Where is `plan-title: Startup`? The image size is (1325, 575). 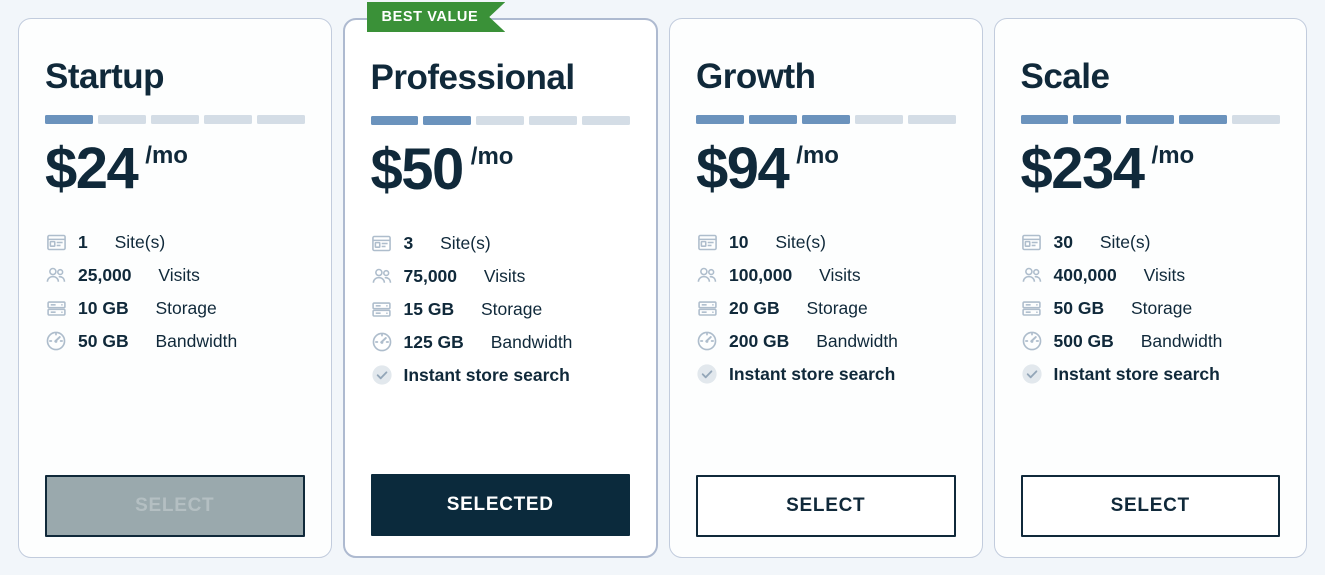
plan-title: Startup is located at coordinates (104, 76).